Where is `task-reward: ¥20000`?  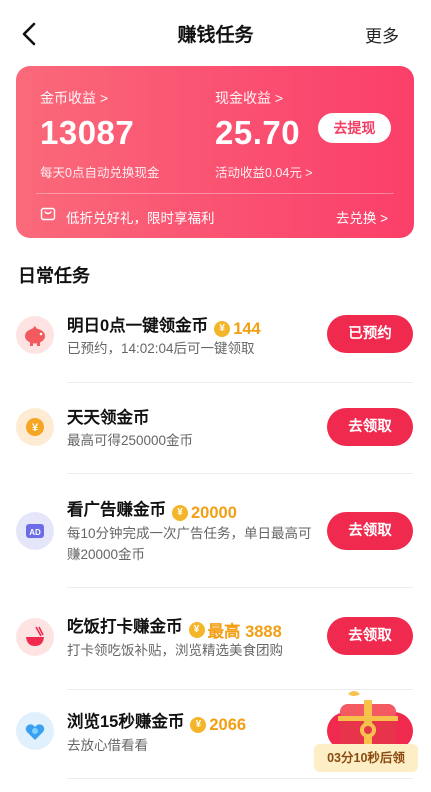 task-reward: ¥20000 is located at coordinates (204, 513).